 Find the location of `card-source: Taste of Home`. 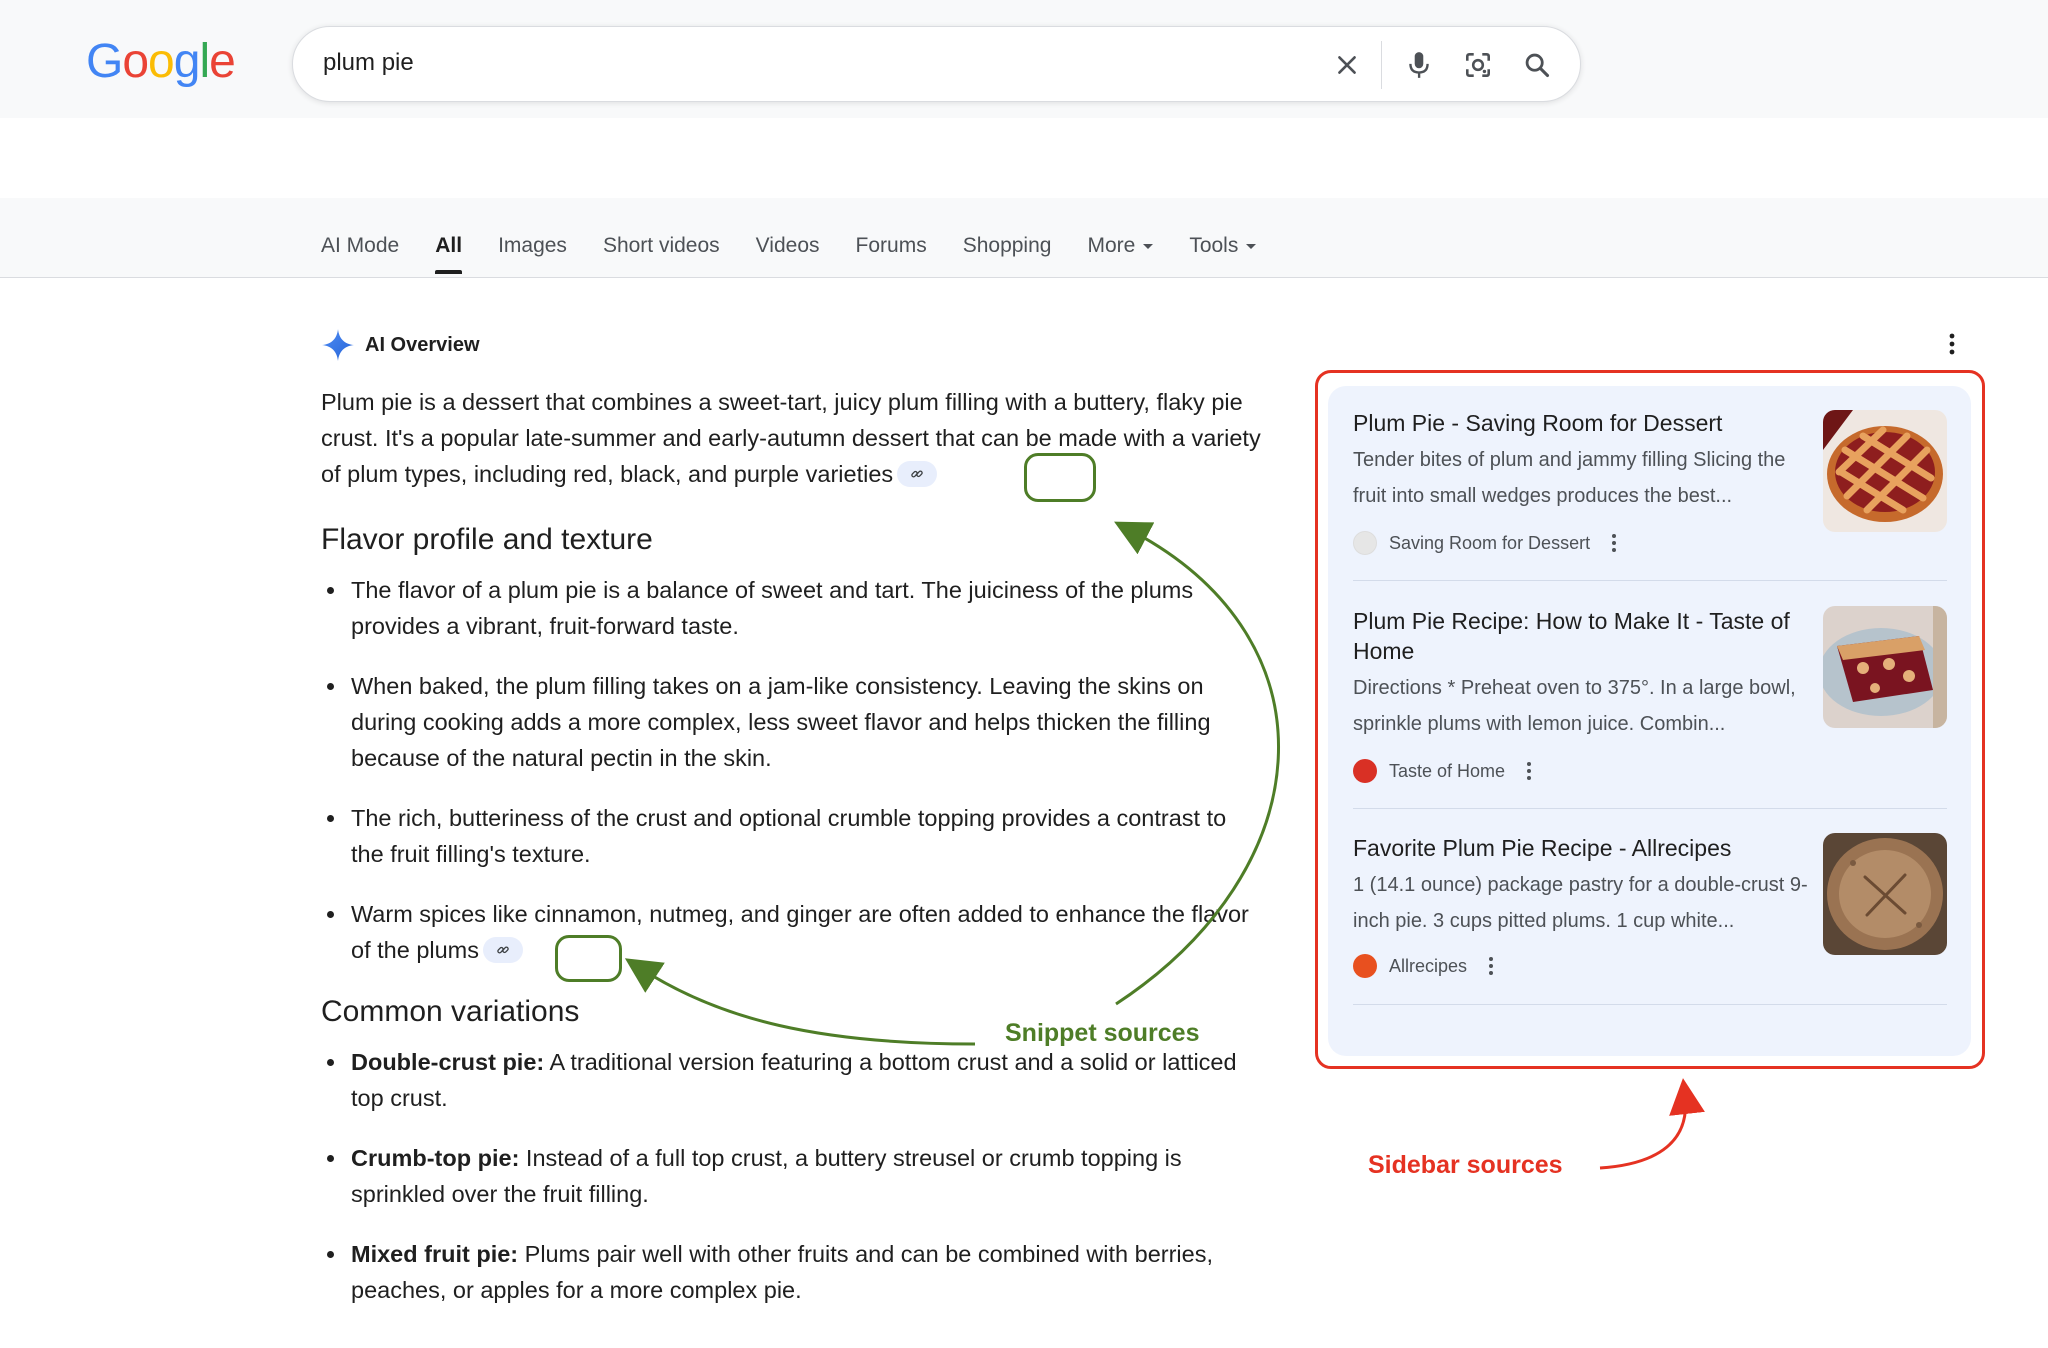

card-source: Taste of Home is located at coordinates (1443, 771).